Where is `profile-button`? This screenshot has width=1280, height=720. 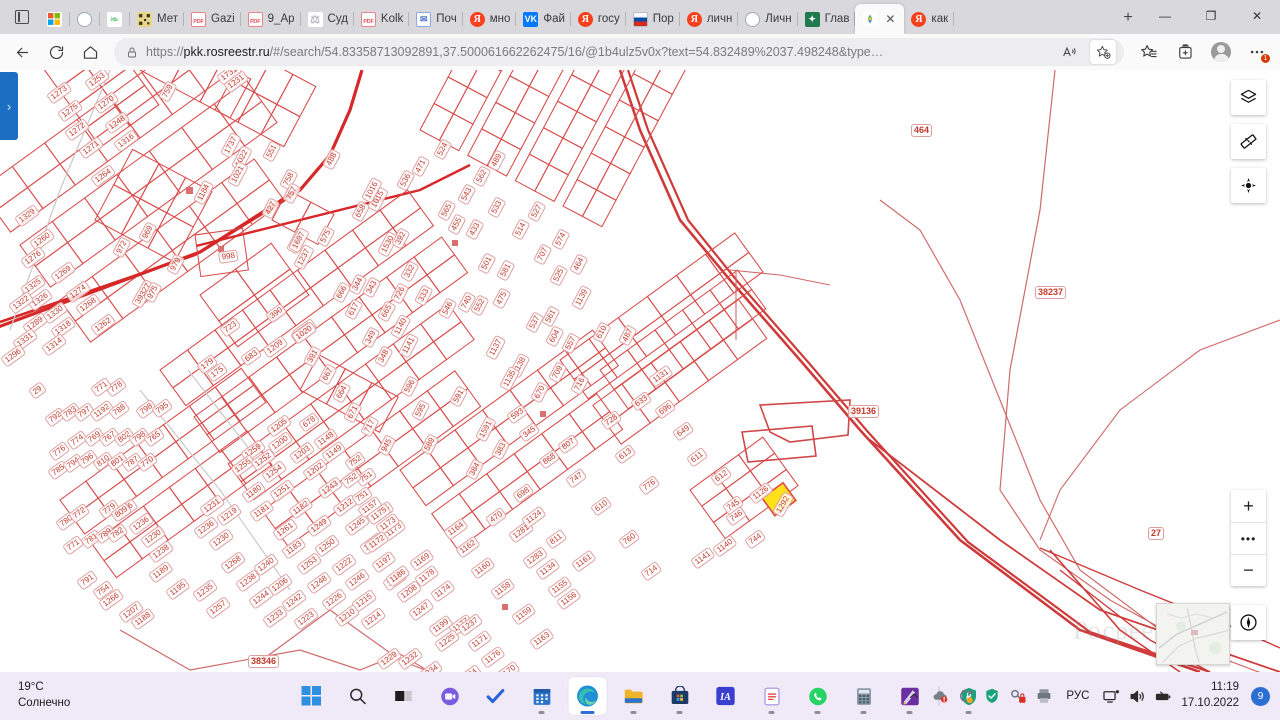
profile-button is located at coordinates (1221, 52).